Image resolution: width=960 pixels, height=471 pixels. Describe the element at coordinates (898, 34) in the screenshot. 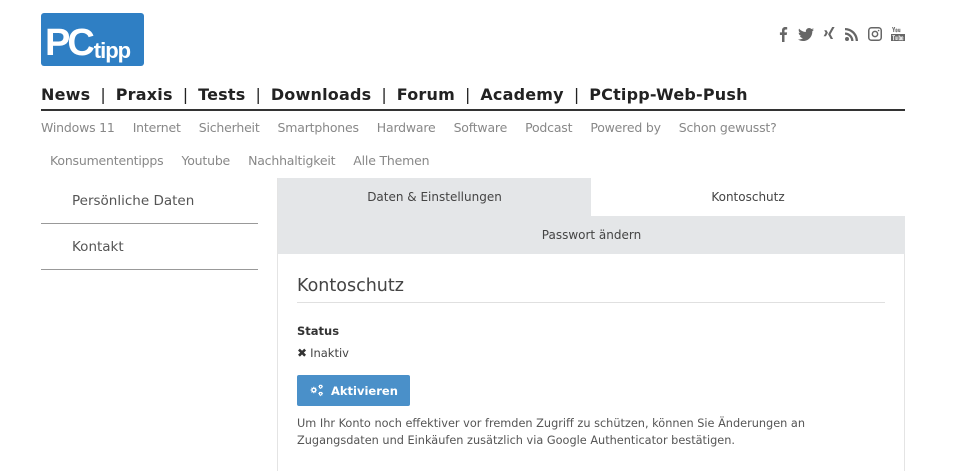

I see `youtube-icon` at that location.